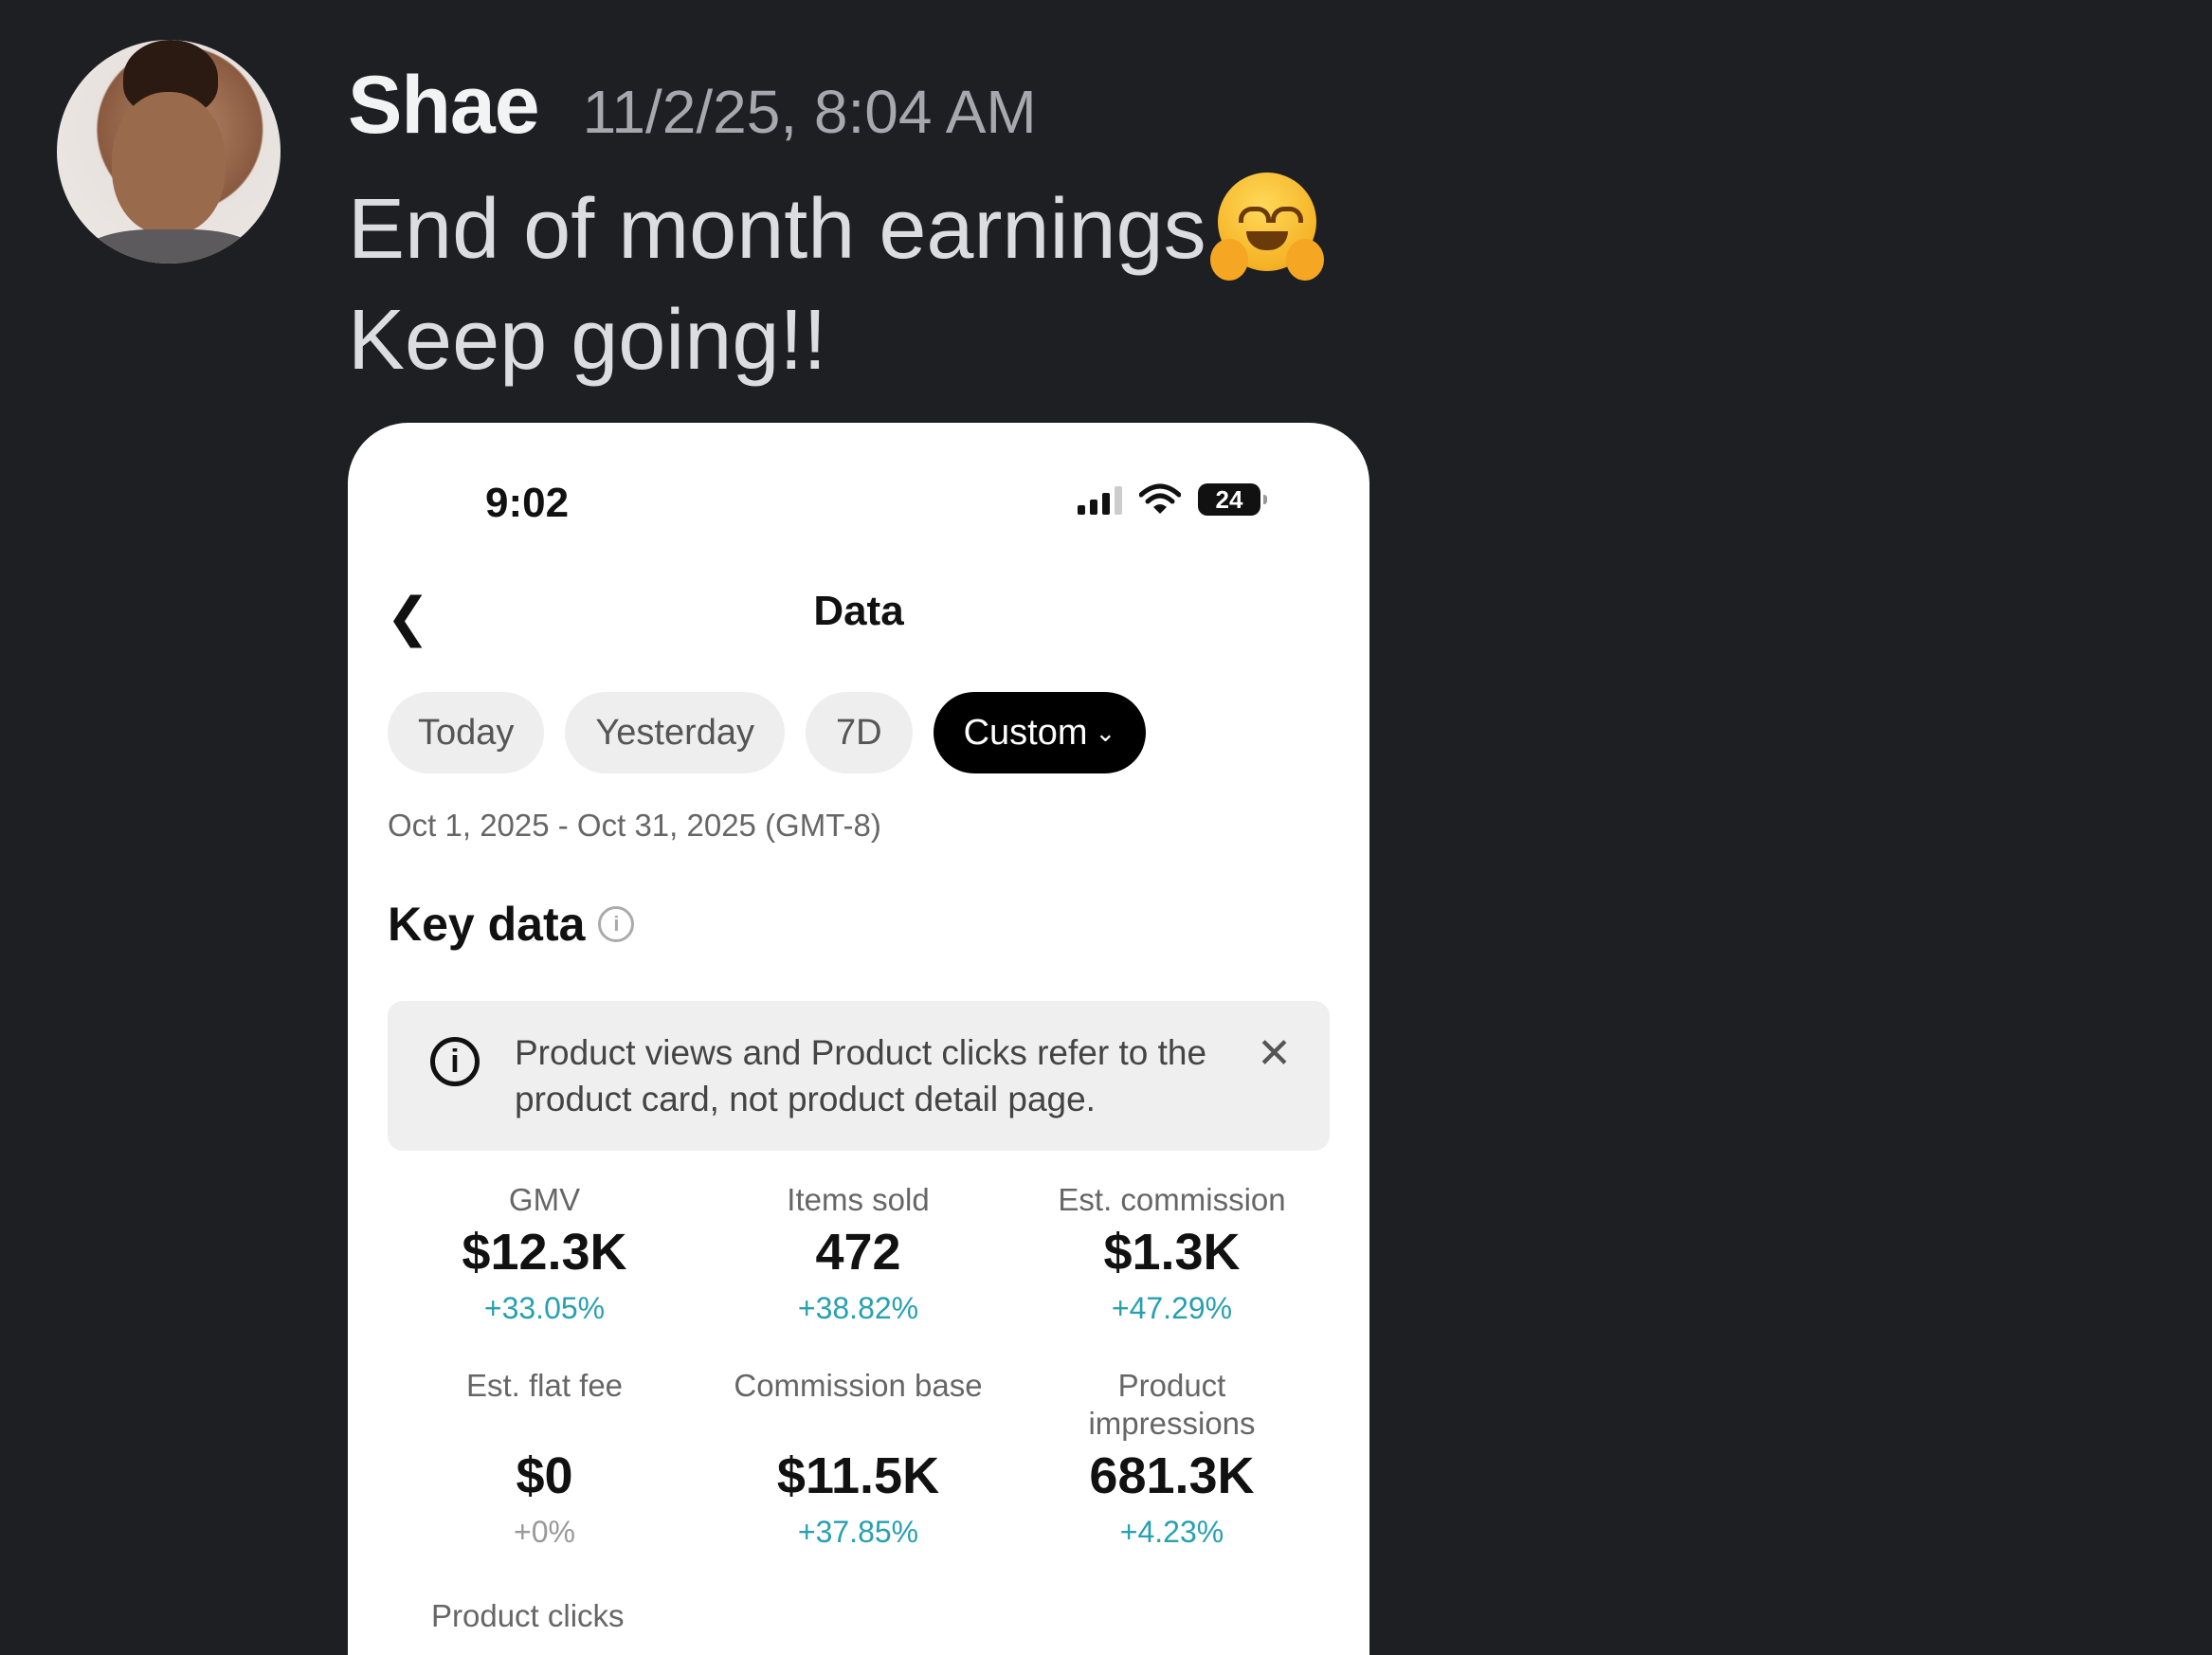  What do you see at coordinates (528, 1615) in the screenshot?
I see `metric-label-product-clicks: Product clicks` at bounding box center [528, 1615].